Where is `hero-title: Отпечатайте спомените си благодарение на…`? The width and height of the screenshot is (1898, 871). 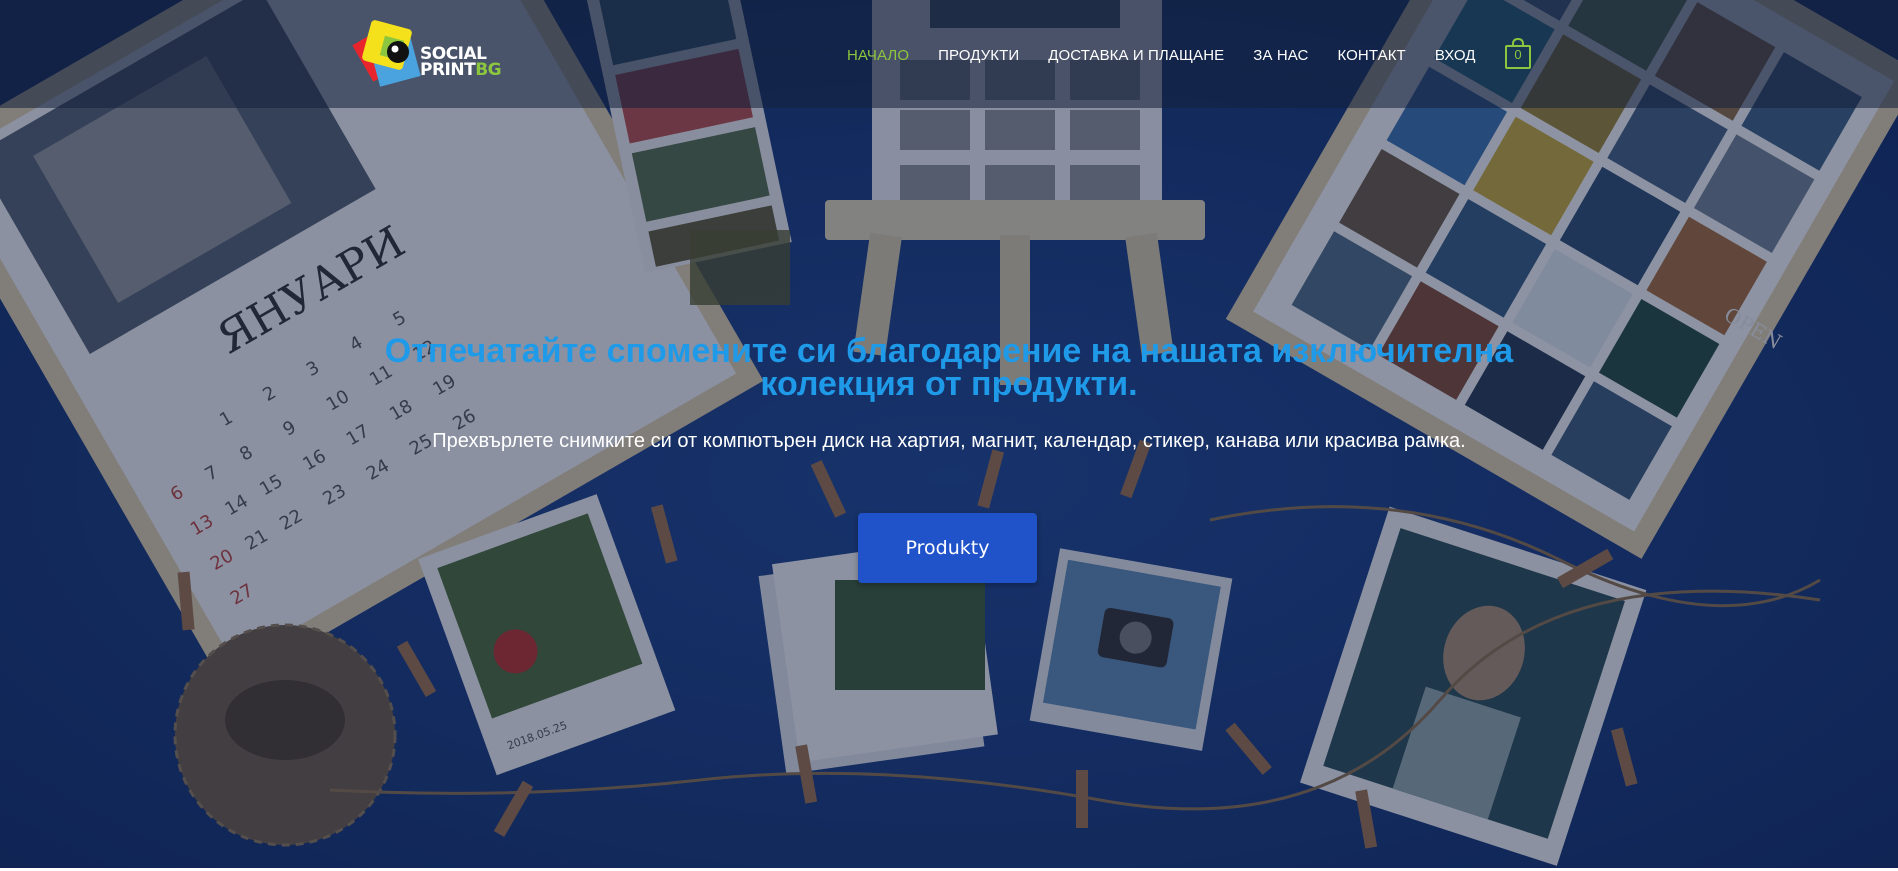
hero-title: Отпечатайте спомените си благодарение на… is located at coordinates (949, 368).